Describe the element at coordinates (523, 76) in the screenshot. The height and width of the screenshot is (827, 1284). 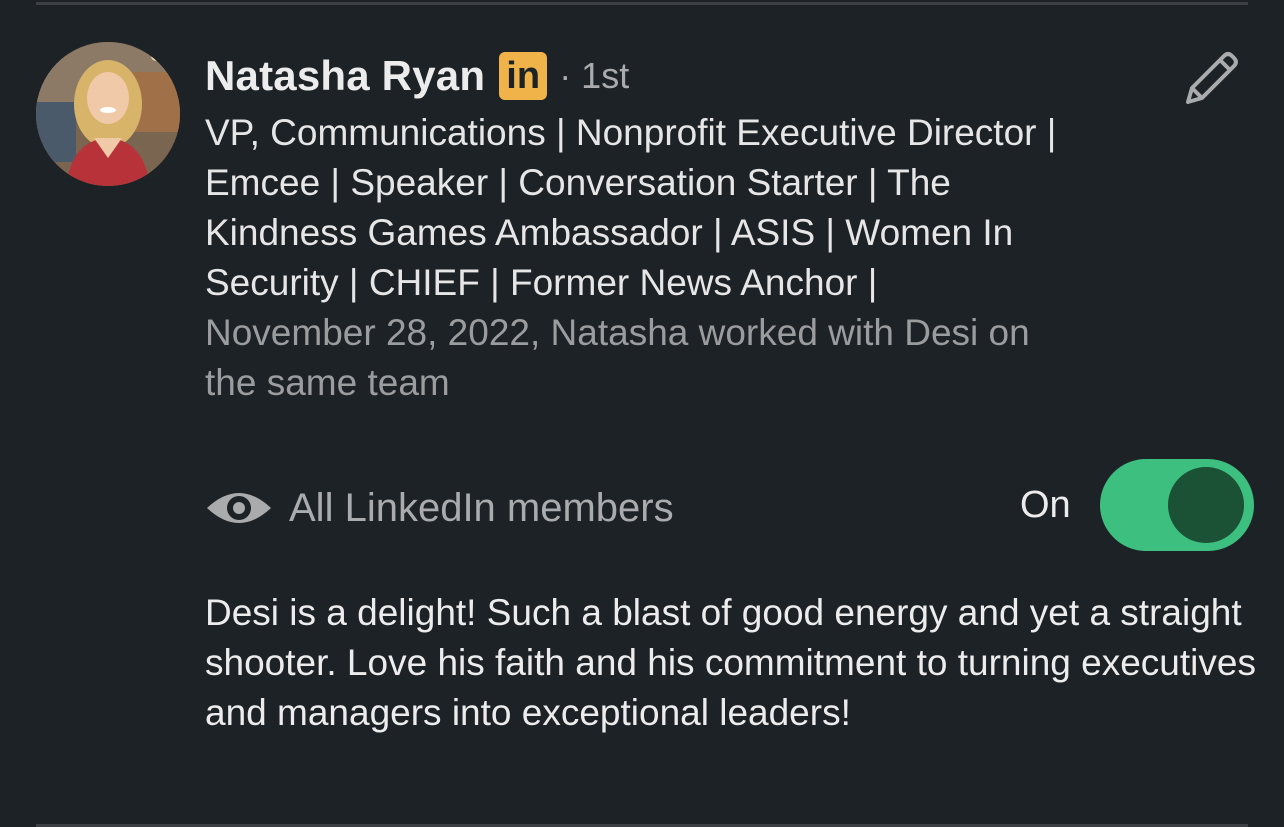
I see `linkedin-icon: in` at that location.